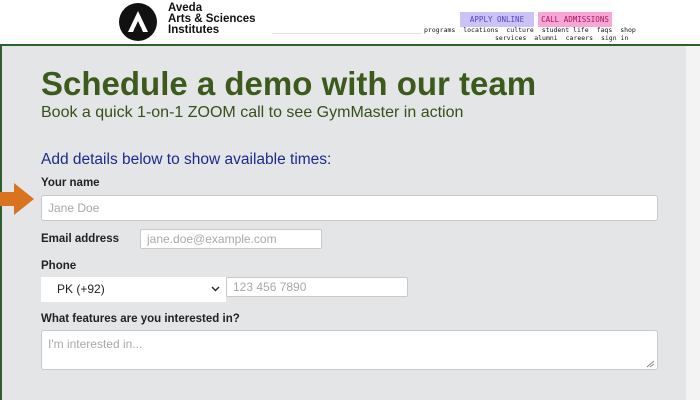 The height and width of the screenshot is (400, 700). I want to click on features-label: What features are you interested in?, so click(140, 319).